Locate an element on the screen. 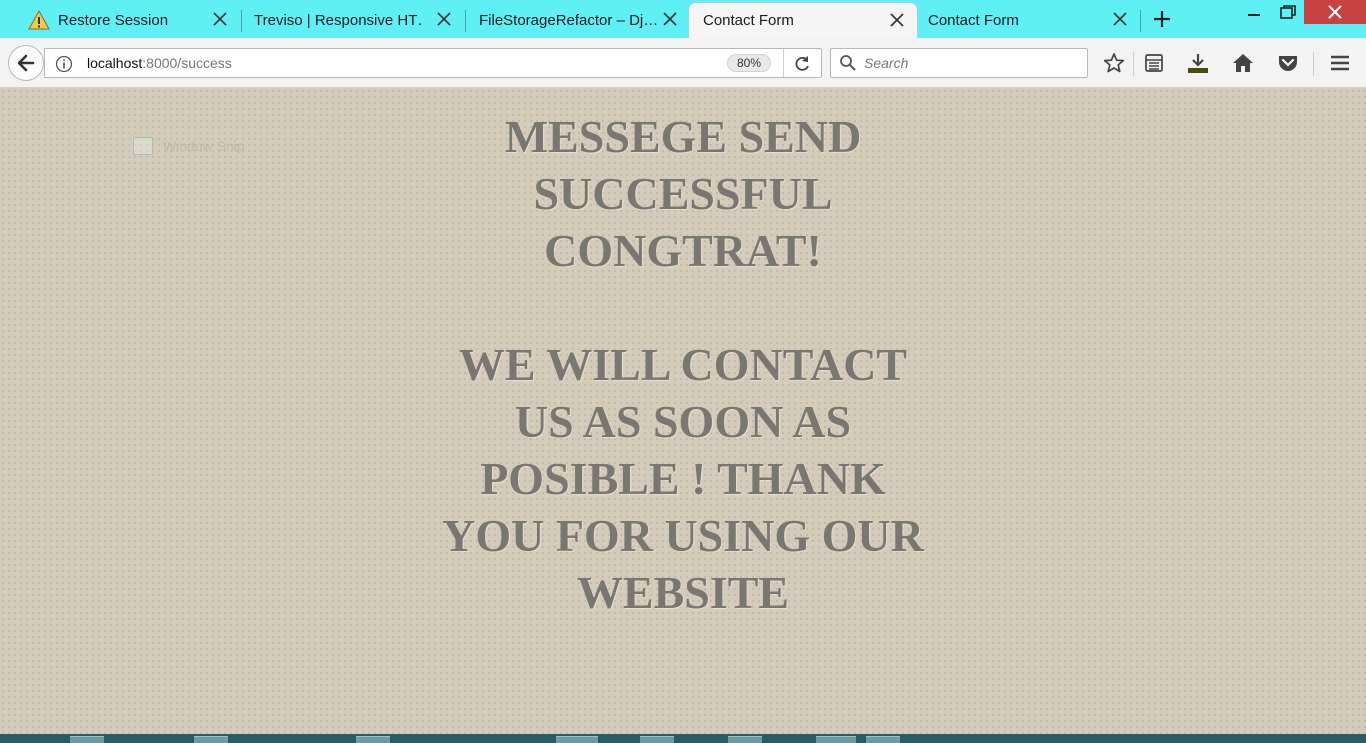 This screenshot has height=743, width=1366. os-taskbar is located at coordinates (683, 738).